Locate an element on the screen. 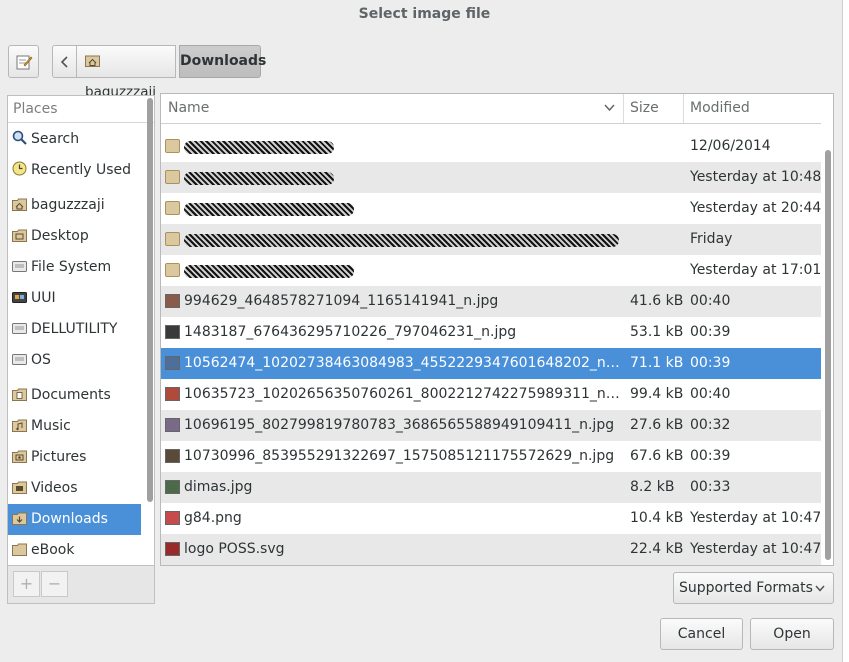  file-modified: 12/06/2014 is located at coordinates (730, 146).